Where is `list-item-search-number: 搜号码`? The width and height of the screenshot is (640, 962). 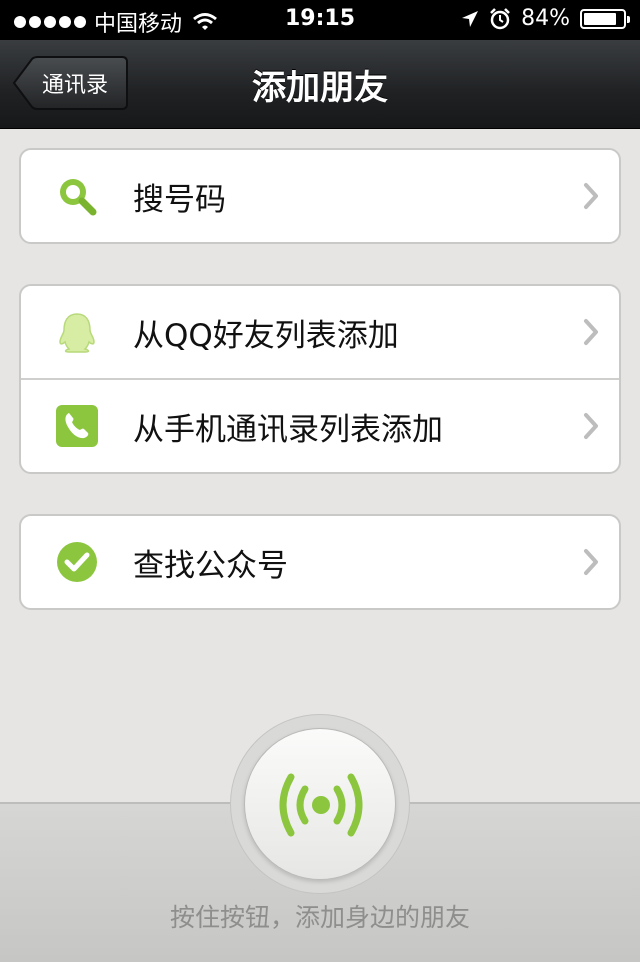
list-item-search-number: 搜号码 is located at coordinates (320, 196).